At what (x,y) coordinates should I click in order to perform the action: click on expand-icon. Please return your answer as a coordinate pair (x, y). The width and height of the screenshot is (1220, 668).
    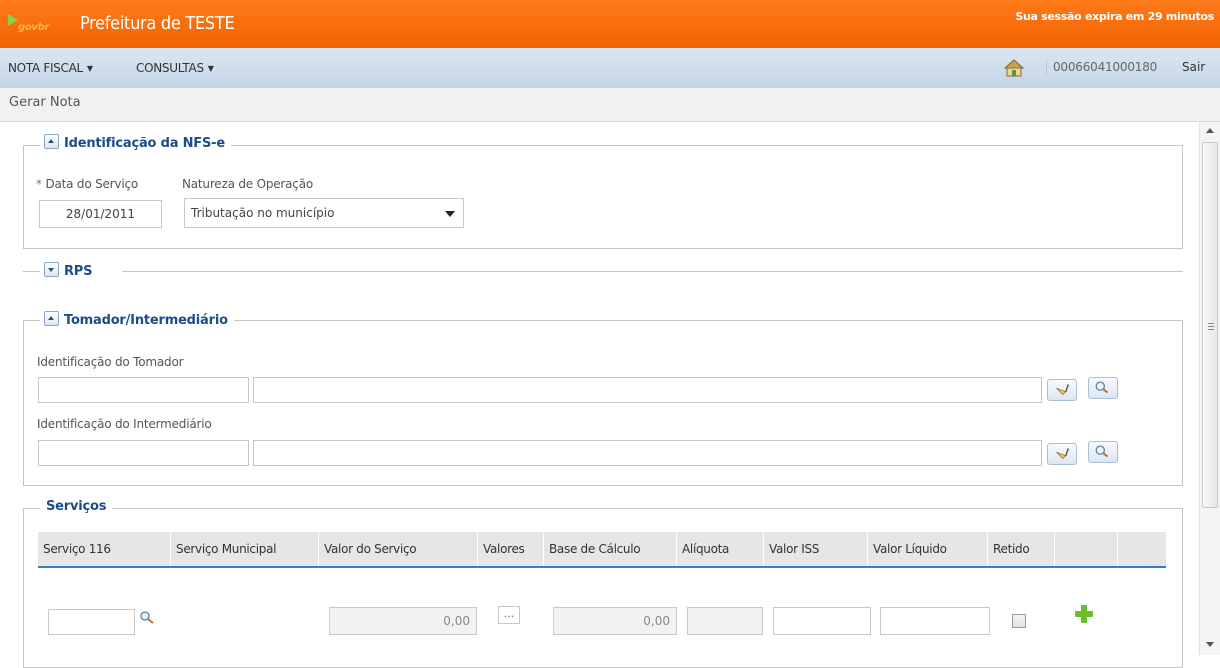
    Looking at the image, I should click on (51, 269).